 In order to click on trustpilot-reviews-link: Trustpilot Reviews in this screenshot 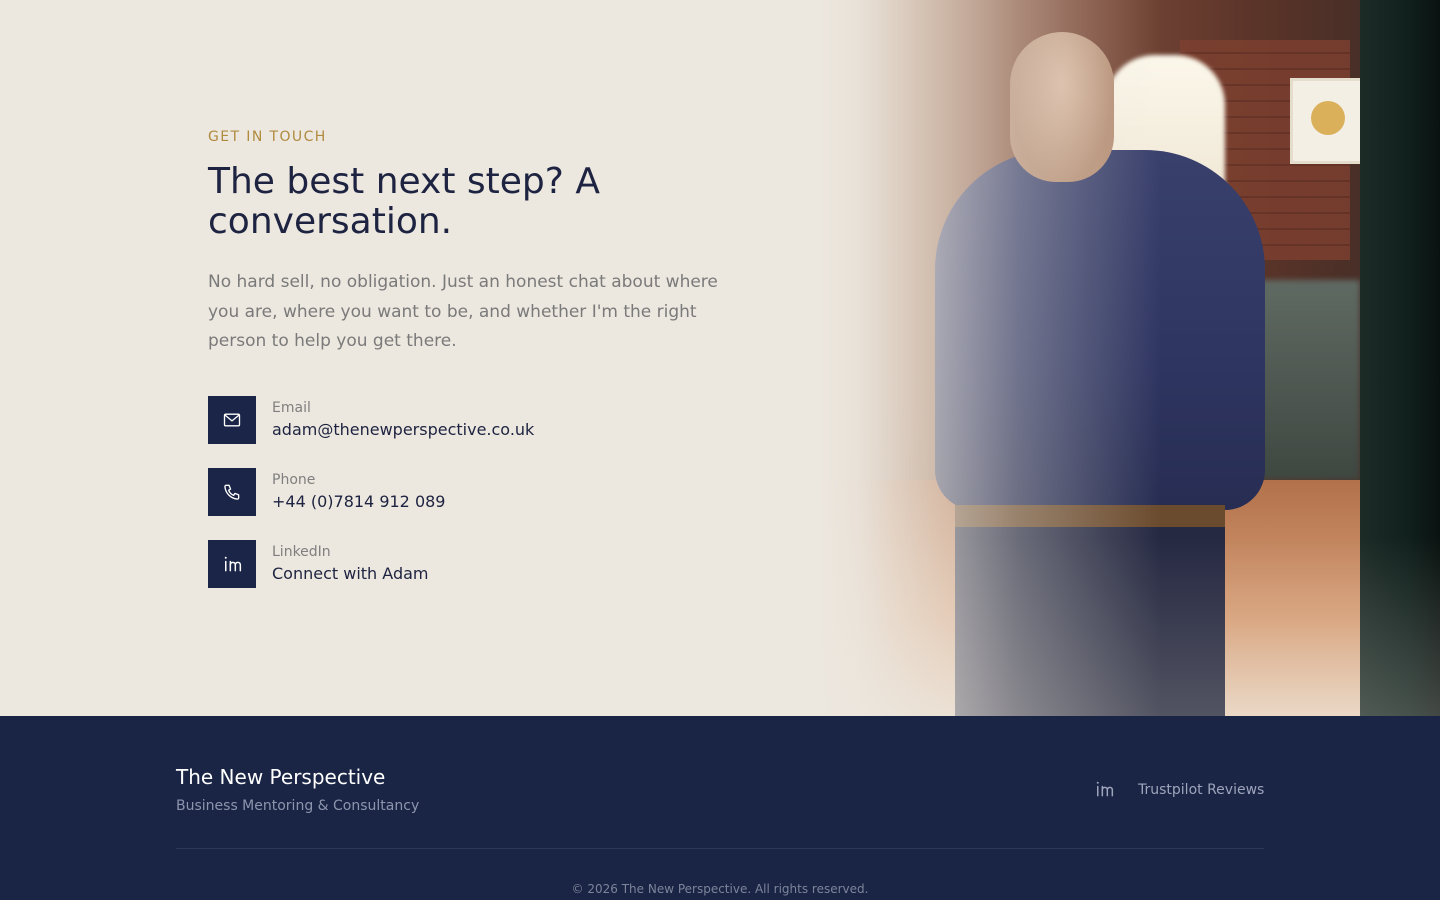, I will do `click(1201, 790)`.